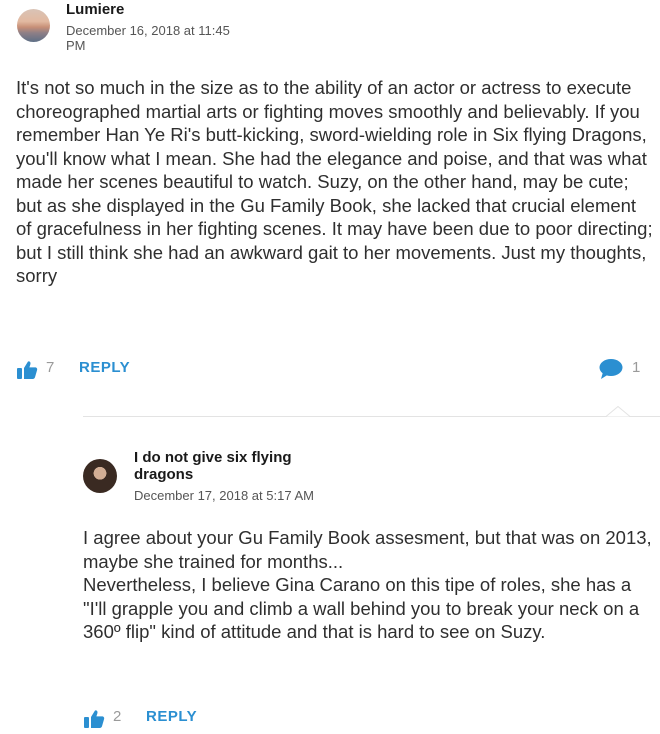  What do you see at coordinates (371, 416) in the screenshot?
I see `thread-divider` at bounding box center [371, 416].